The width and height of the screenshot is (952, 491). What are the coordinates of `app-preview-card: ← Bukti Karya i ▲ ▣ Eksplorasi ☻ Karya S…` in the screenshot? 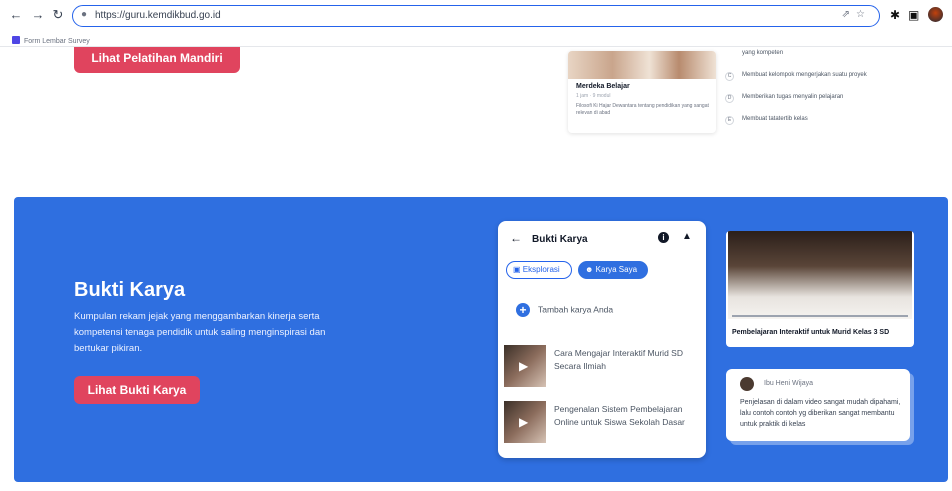 It's located at (602, 339).